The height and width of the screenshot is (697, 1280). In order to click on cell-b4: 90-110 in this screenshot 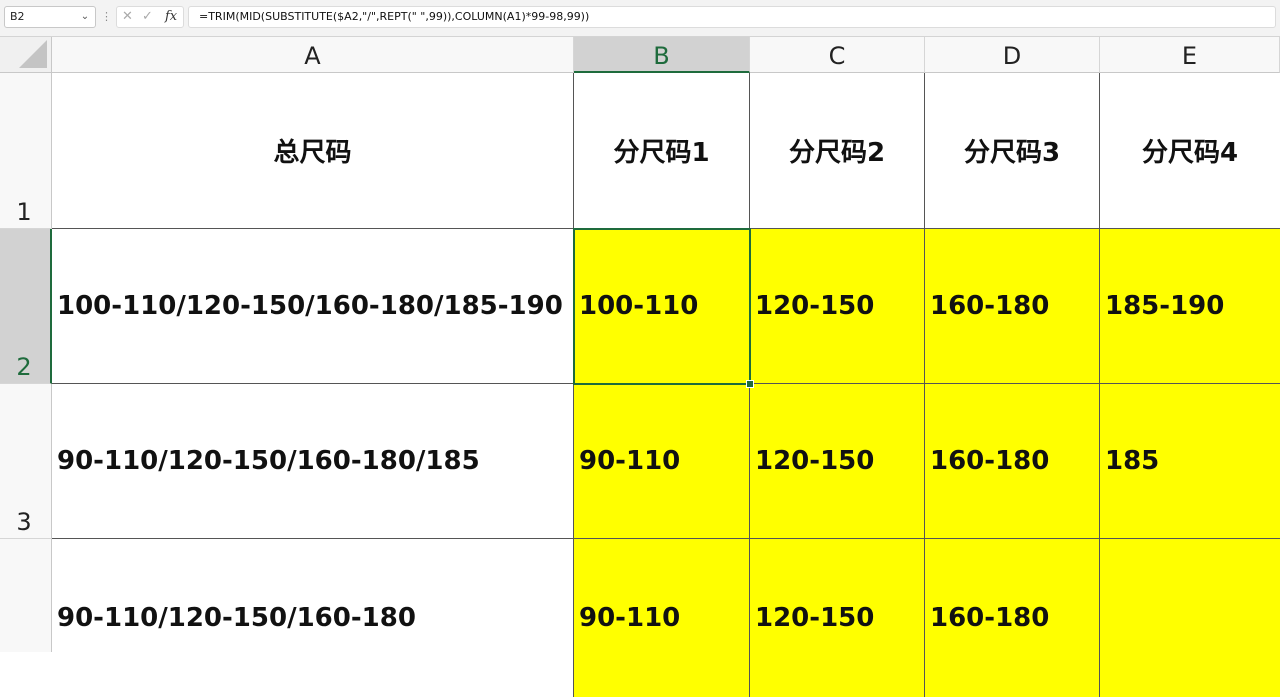, I will do `click(662, 618)`.